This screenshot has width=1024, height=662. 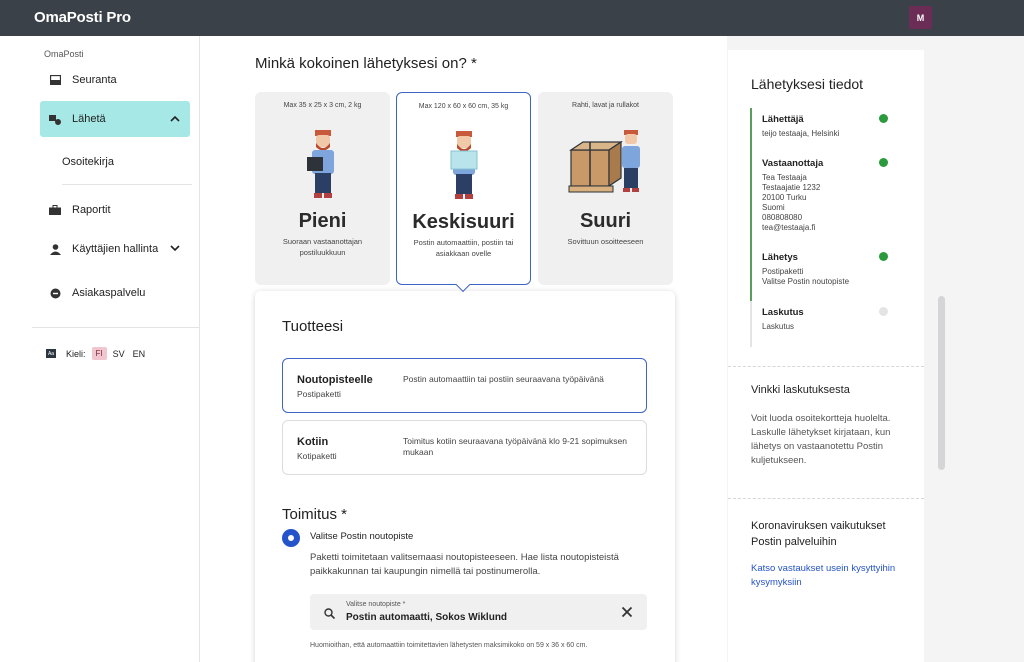 What do you see at coordinates (605, 166) in the screenshot?
I see `courier-with-pallet-illustration` at bounding box center [605, 166].